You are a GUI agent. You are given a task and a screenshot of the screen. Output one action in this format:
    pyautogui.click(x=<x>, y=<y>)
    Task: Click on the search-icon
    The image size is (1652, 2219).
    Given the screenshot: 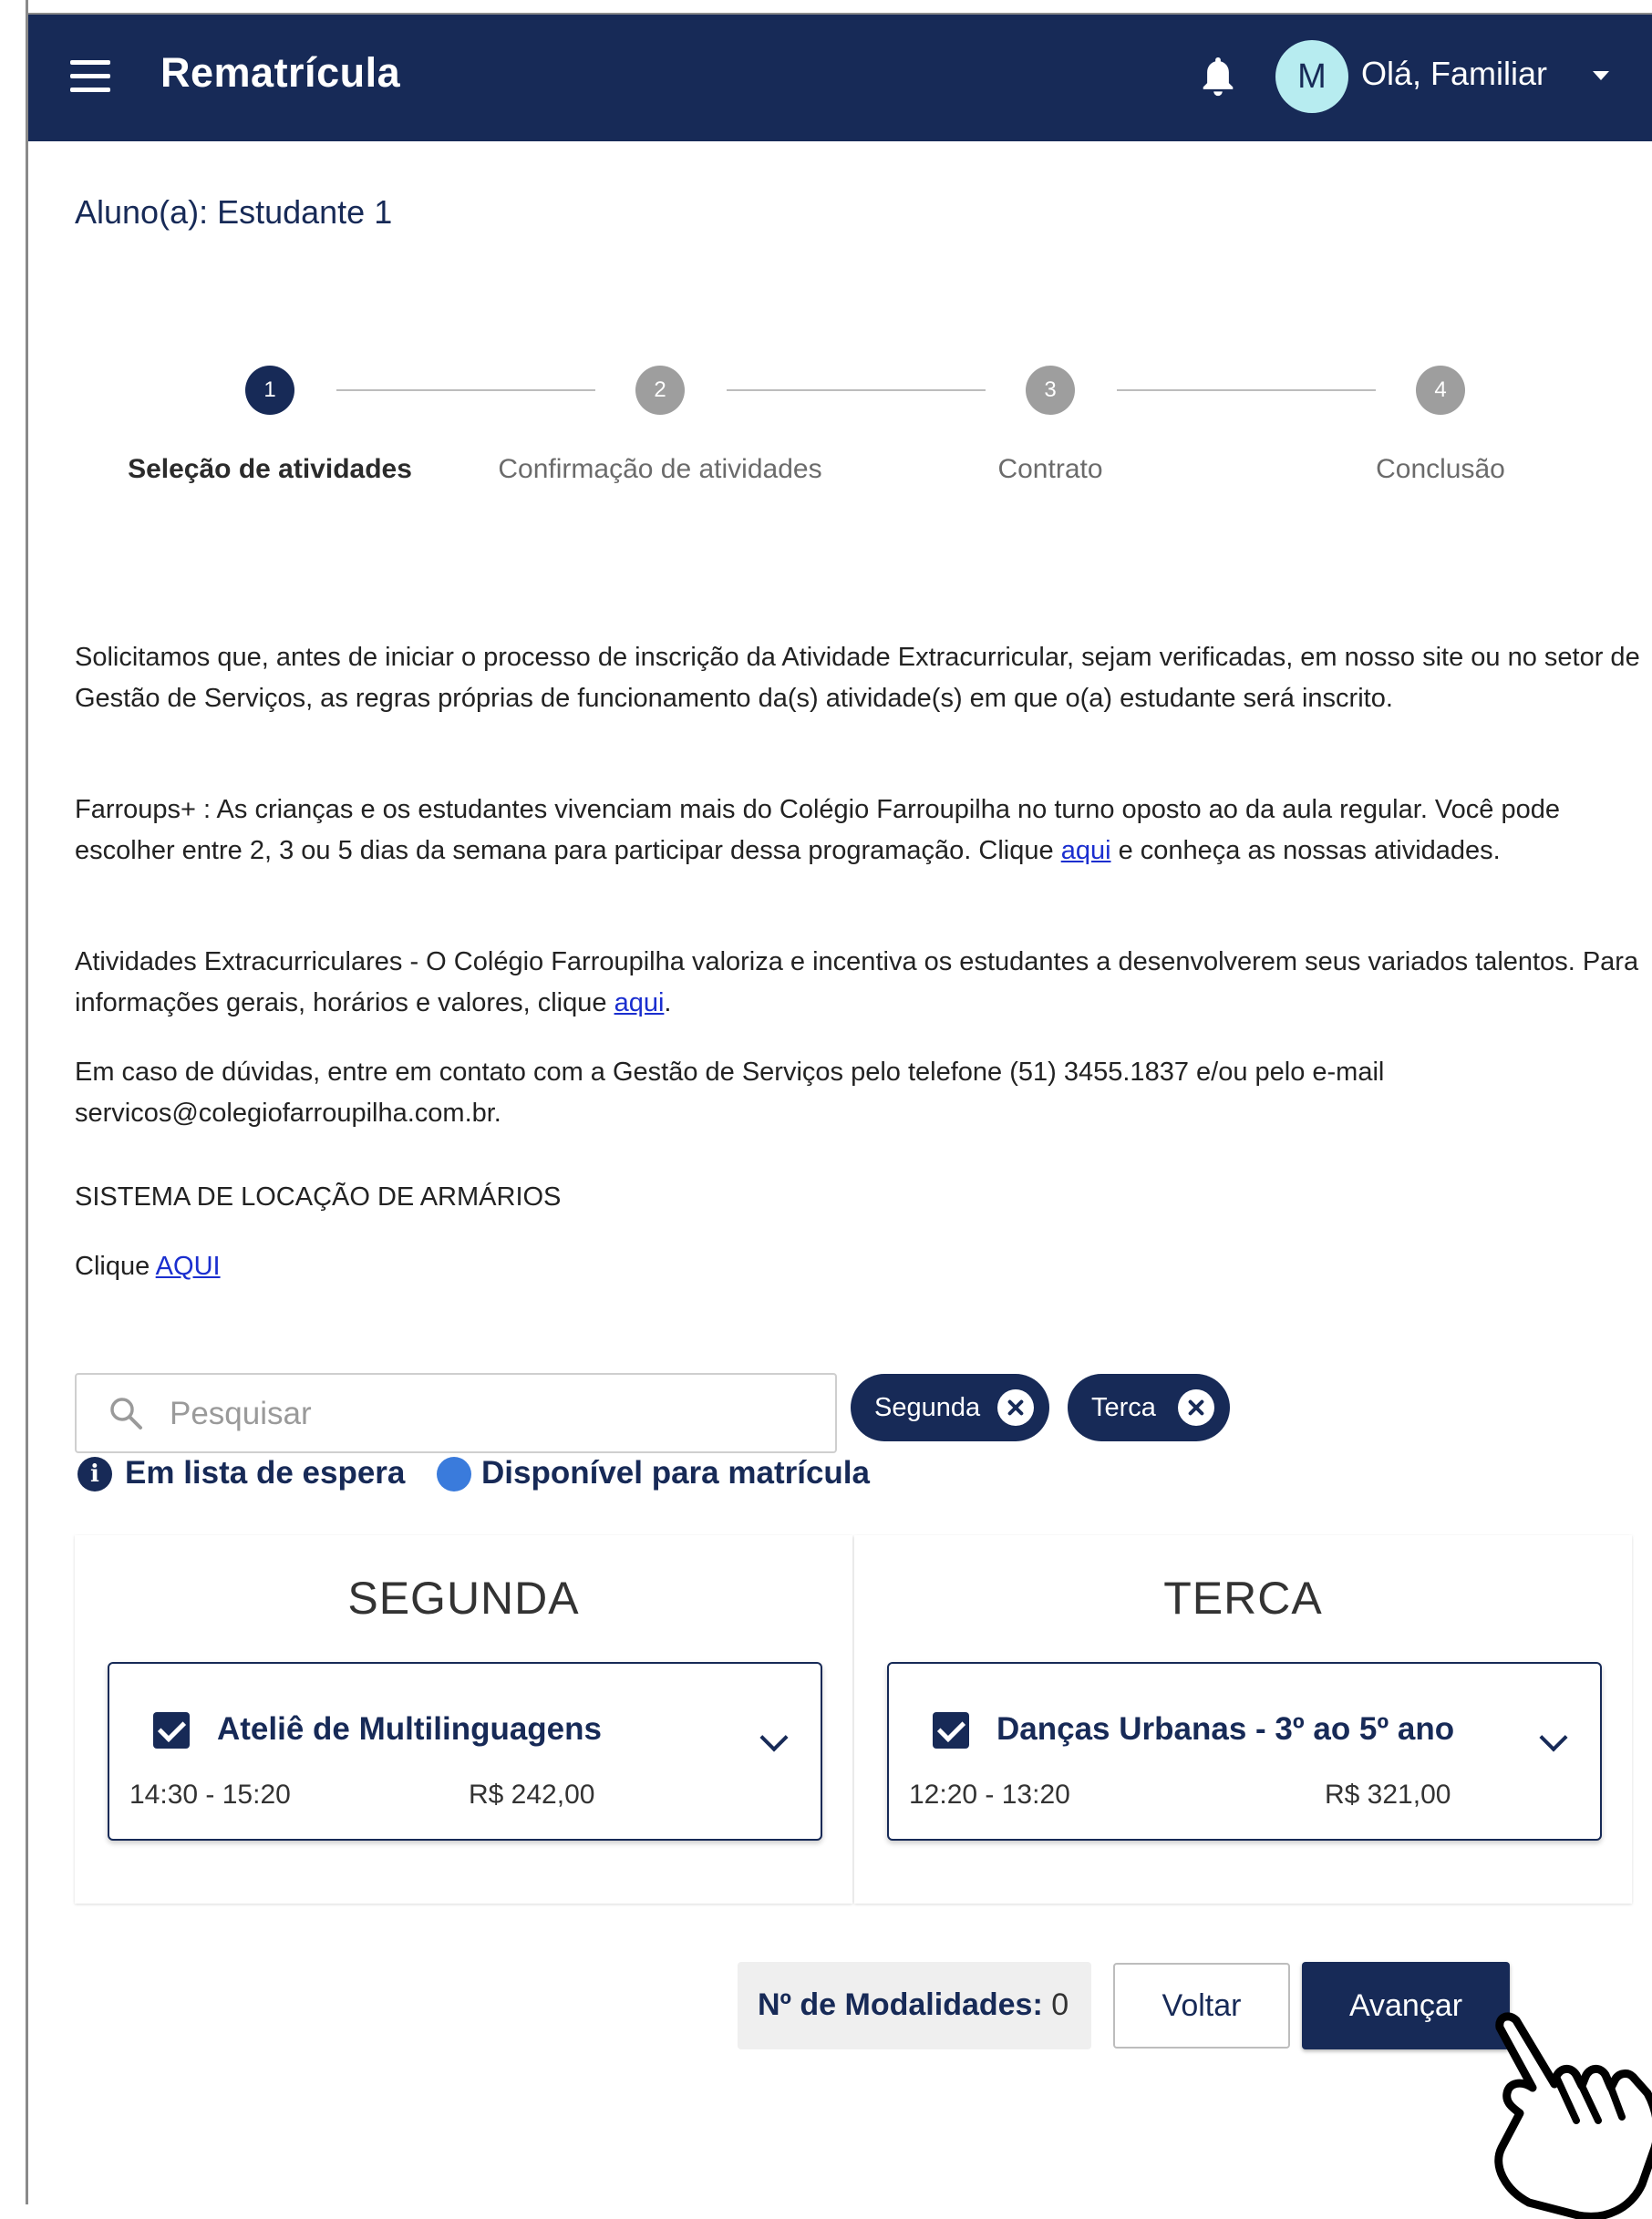 What is the action you would take?
    pyautogui.click(x=126, y=1413)
    